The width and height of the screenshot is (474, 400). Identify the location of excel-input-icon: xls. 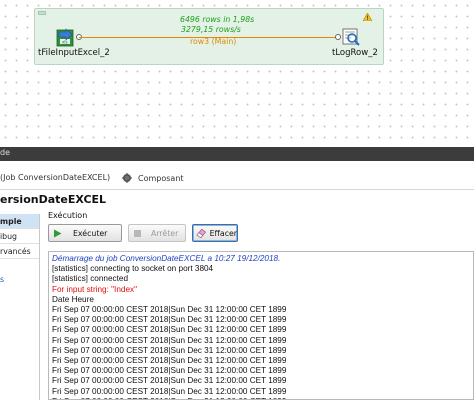
(66, 37).